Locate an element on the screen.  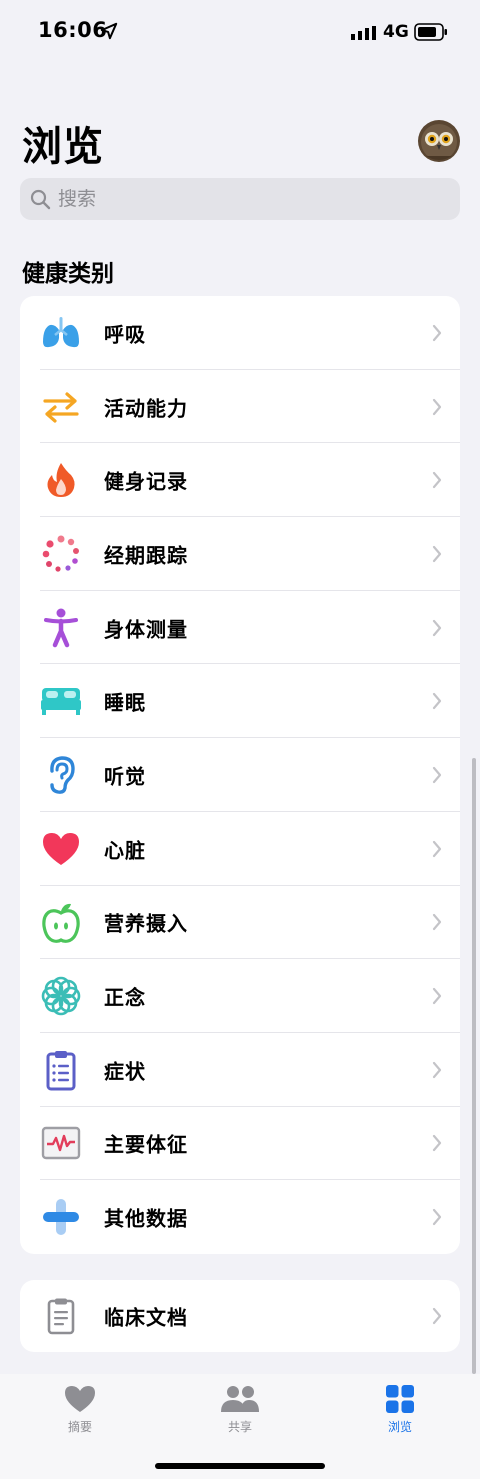
category-label: 健身记录 is located at coordinates (146, 481).